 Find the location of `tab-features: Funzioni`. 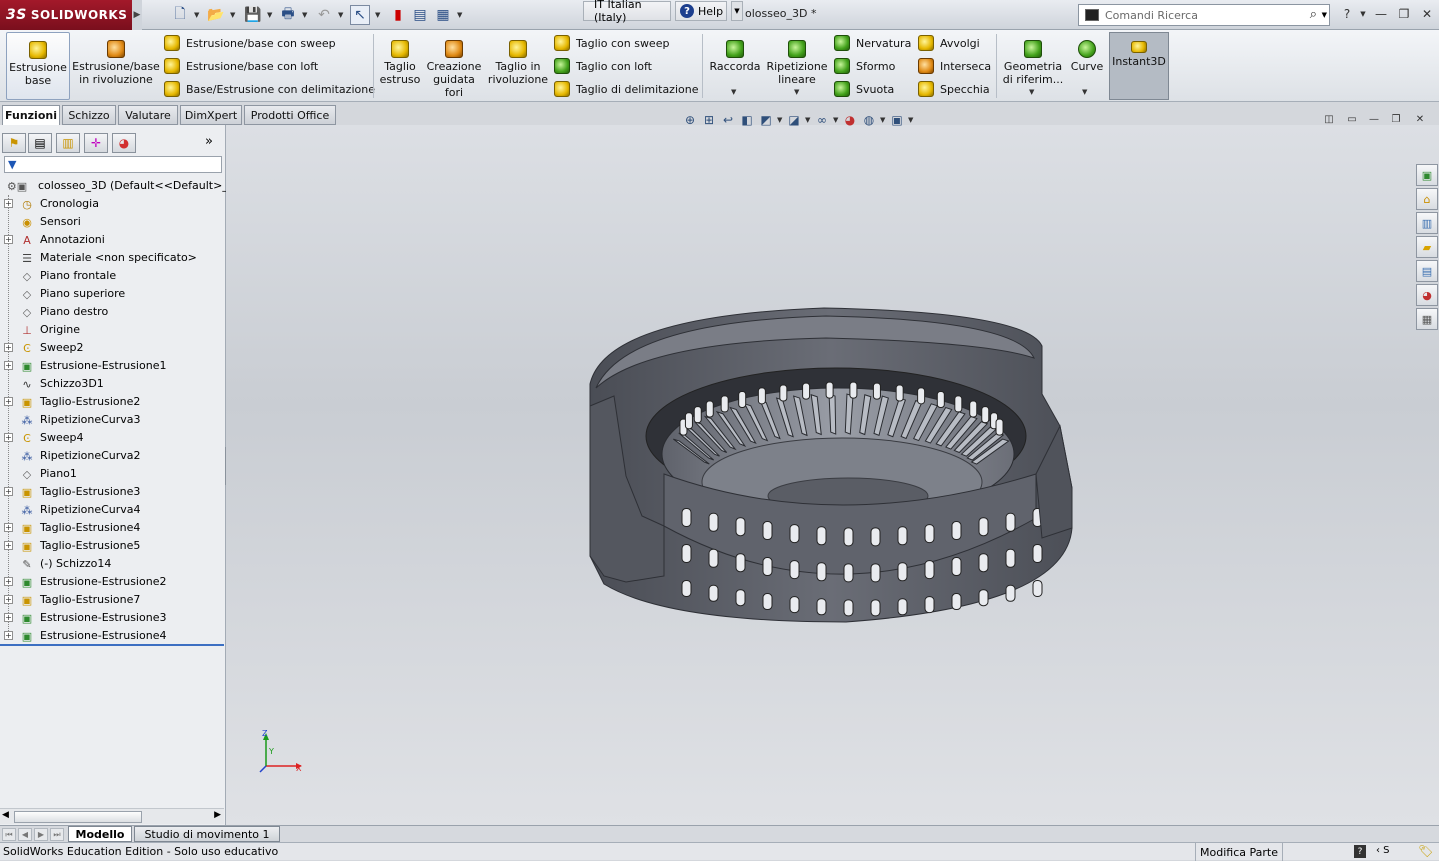

tab-features: Funzioni is located at coordinates (31, 115).